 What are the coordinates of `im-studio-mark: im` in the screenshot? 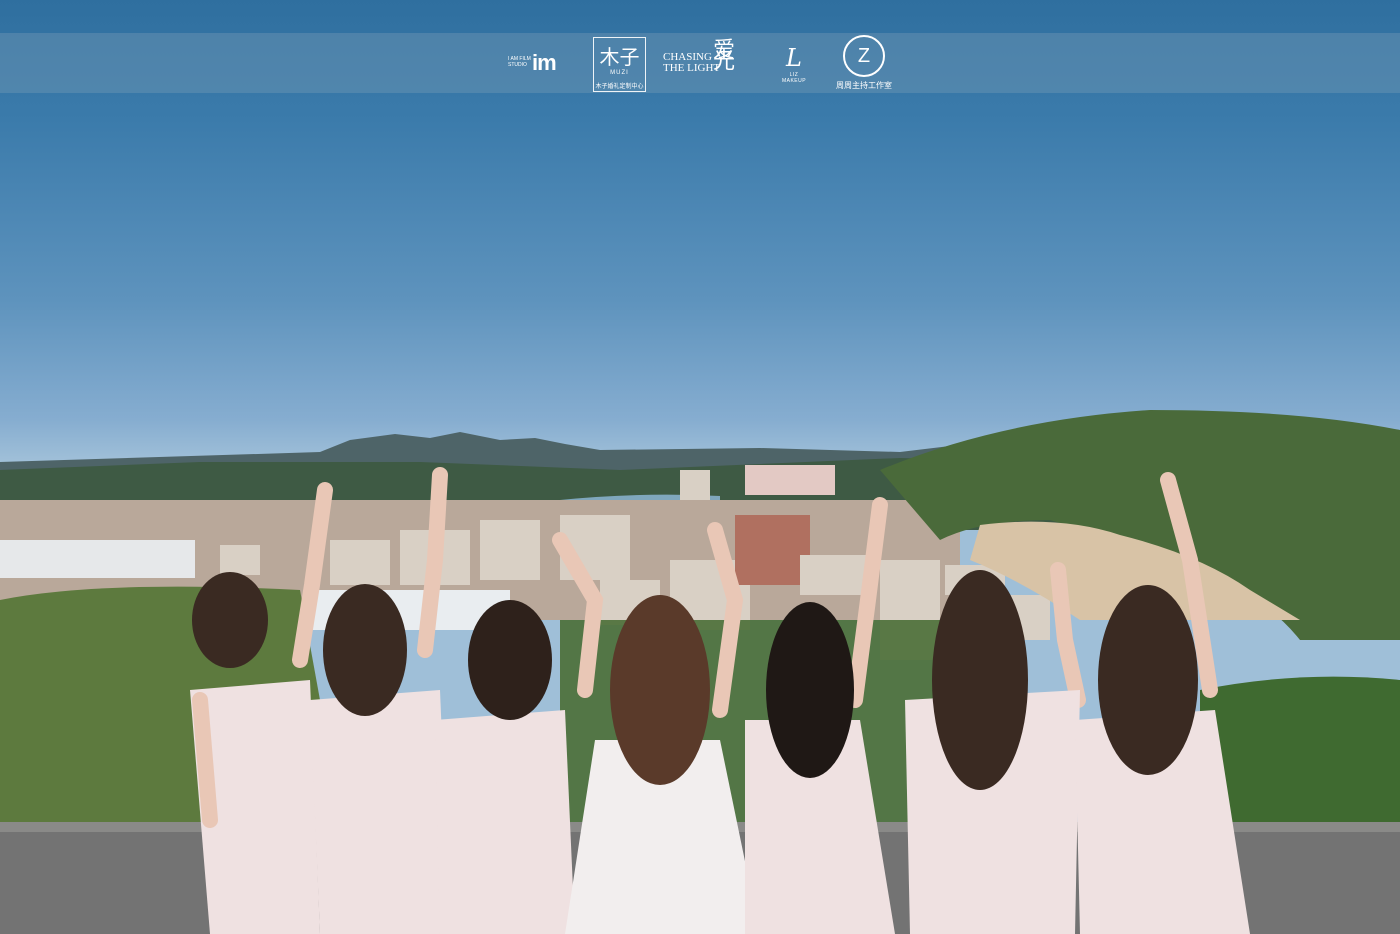 It's located at (544, 62).